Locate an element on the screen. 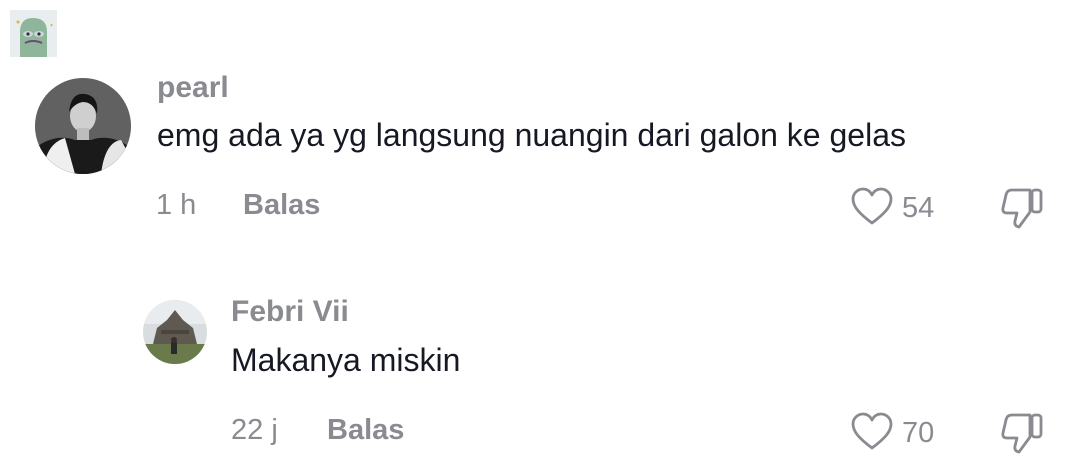 Image resolution: width=1080 pixels, height=470 pixels. comment-text: Makanya miskin is located at coordinates (346, 360).